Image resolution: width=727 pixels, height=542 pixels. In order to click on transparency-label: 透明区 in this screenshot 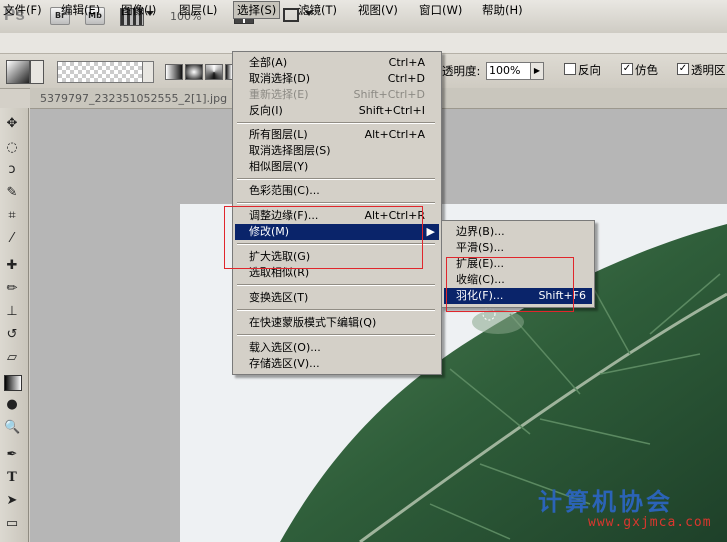, I will do `click(708, 70)`.